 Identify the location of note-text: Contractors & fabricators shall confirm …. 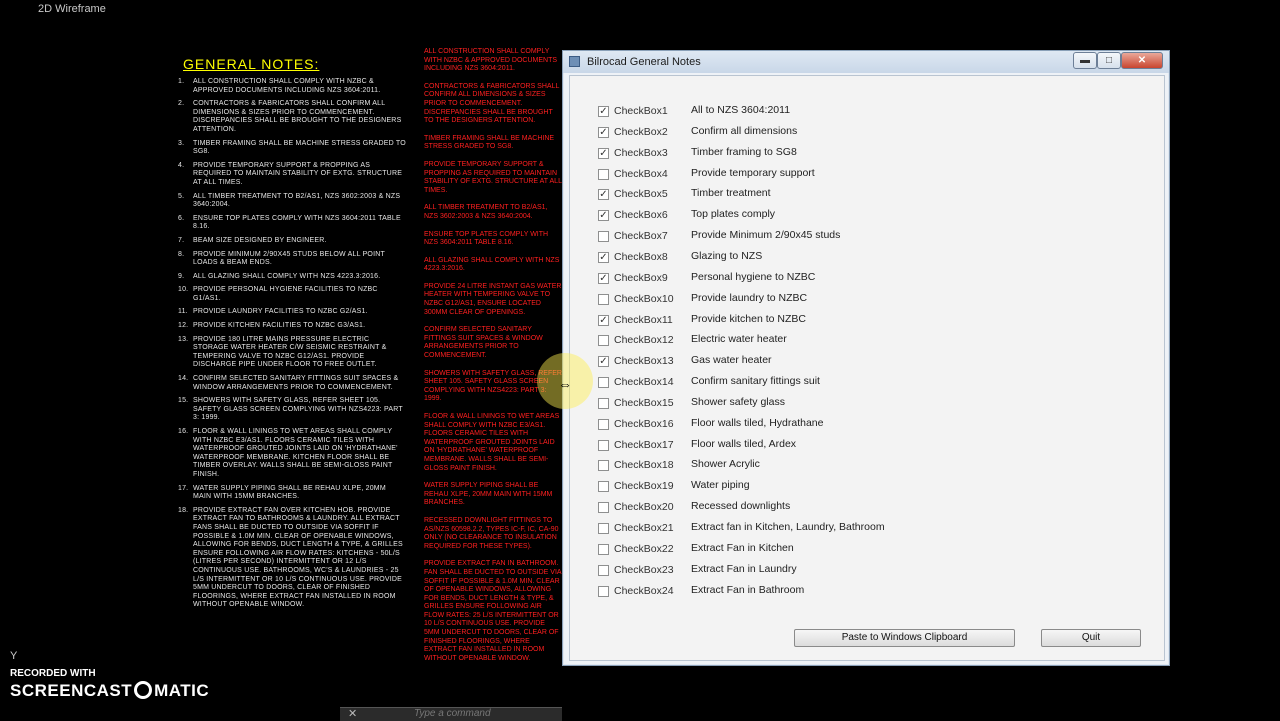
(297, 116).